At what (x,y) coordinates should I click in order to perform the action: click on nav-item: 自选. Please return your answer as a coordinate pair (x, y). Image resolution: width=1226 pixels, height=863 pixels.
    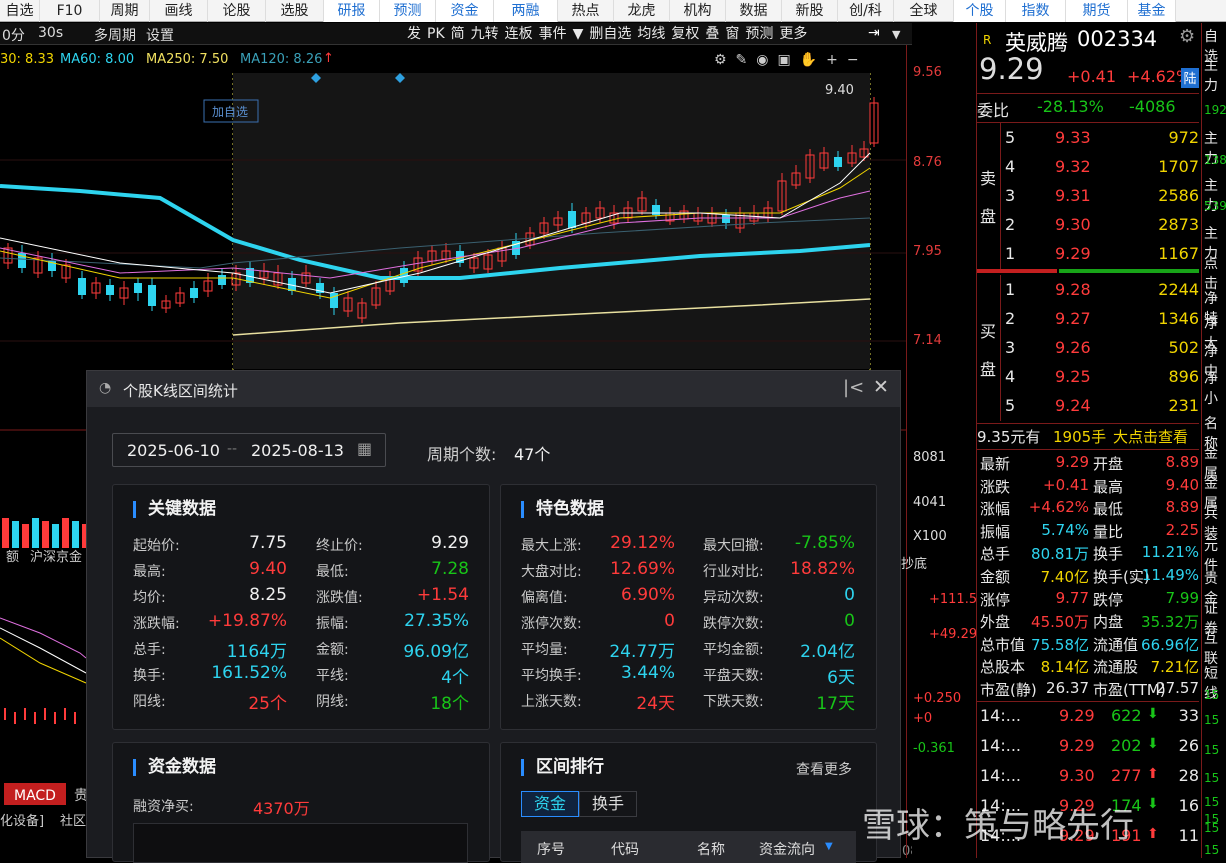
    Looking at the image, I should click on (20, 11).